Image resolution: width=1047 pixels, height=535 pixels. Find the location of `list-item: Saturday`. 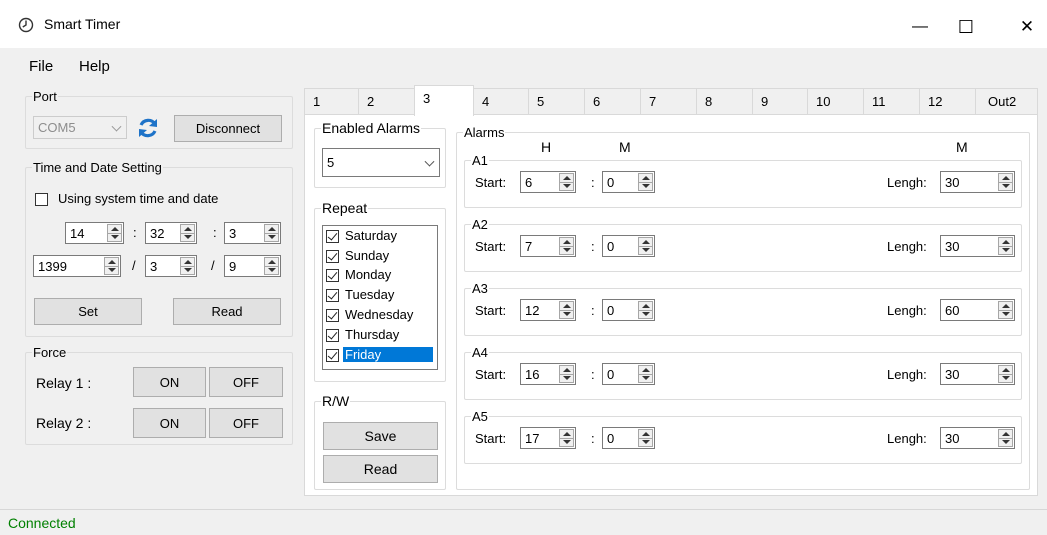

list-item: Saturday is located at coordinates (379, 236).